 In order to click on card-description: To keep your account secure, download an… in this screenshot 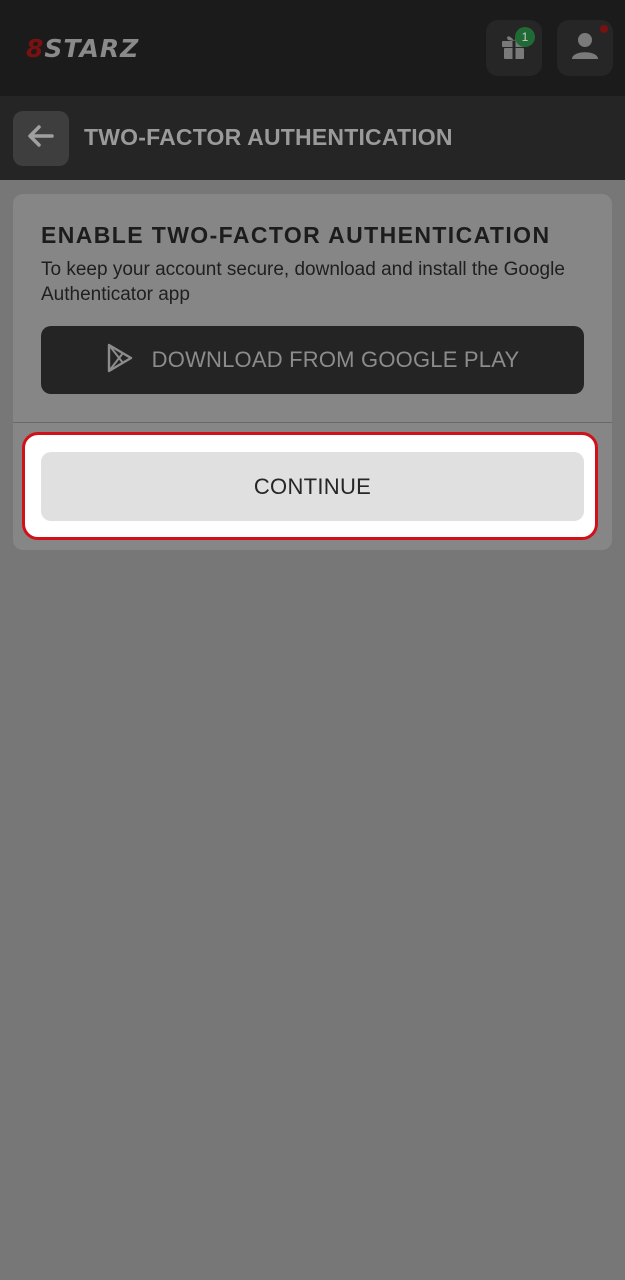, I will do `click(303, 282)`.